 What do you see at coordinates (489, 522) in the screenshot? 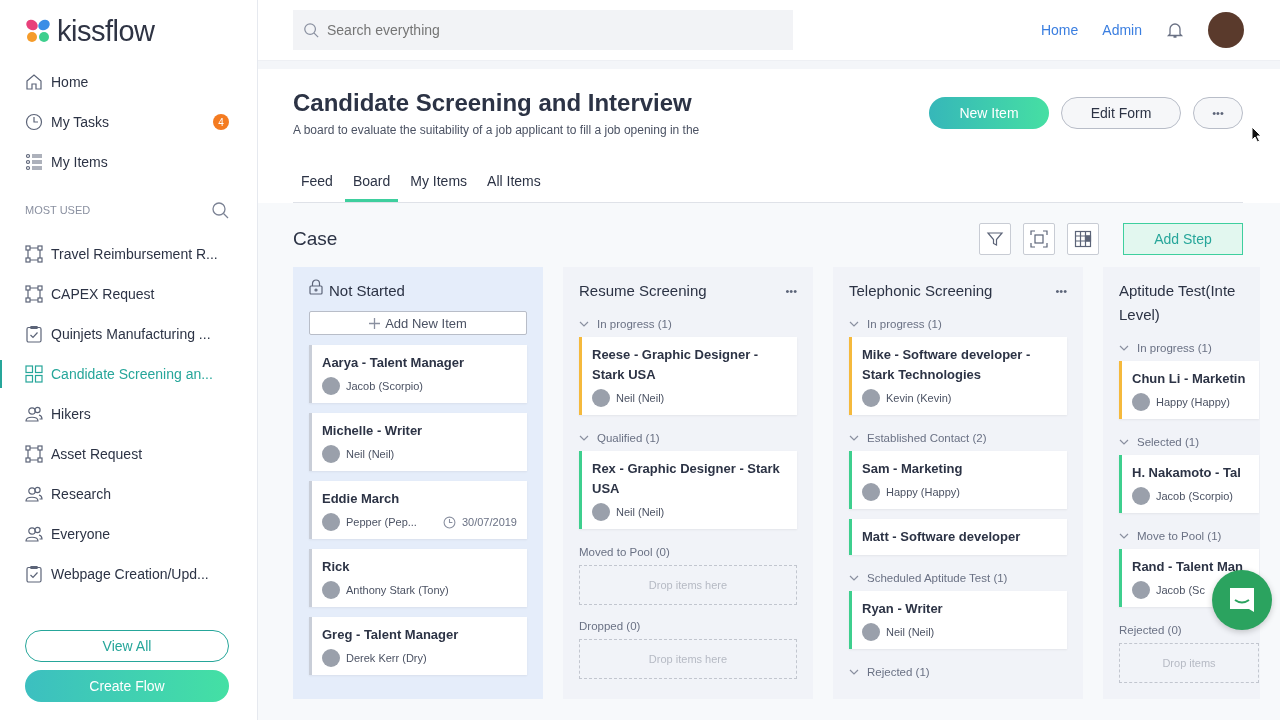
I see `due-date: 30/07/2019` at bounding box center [489, 522].